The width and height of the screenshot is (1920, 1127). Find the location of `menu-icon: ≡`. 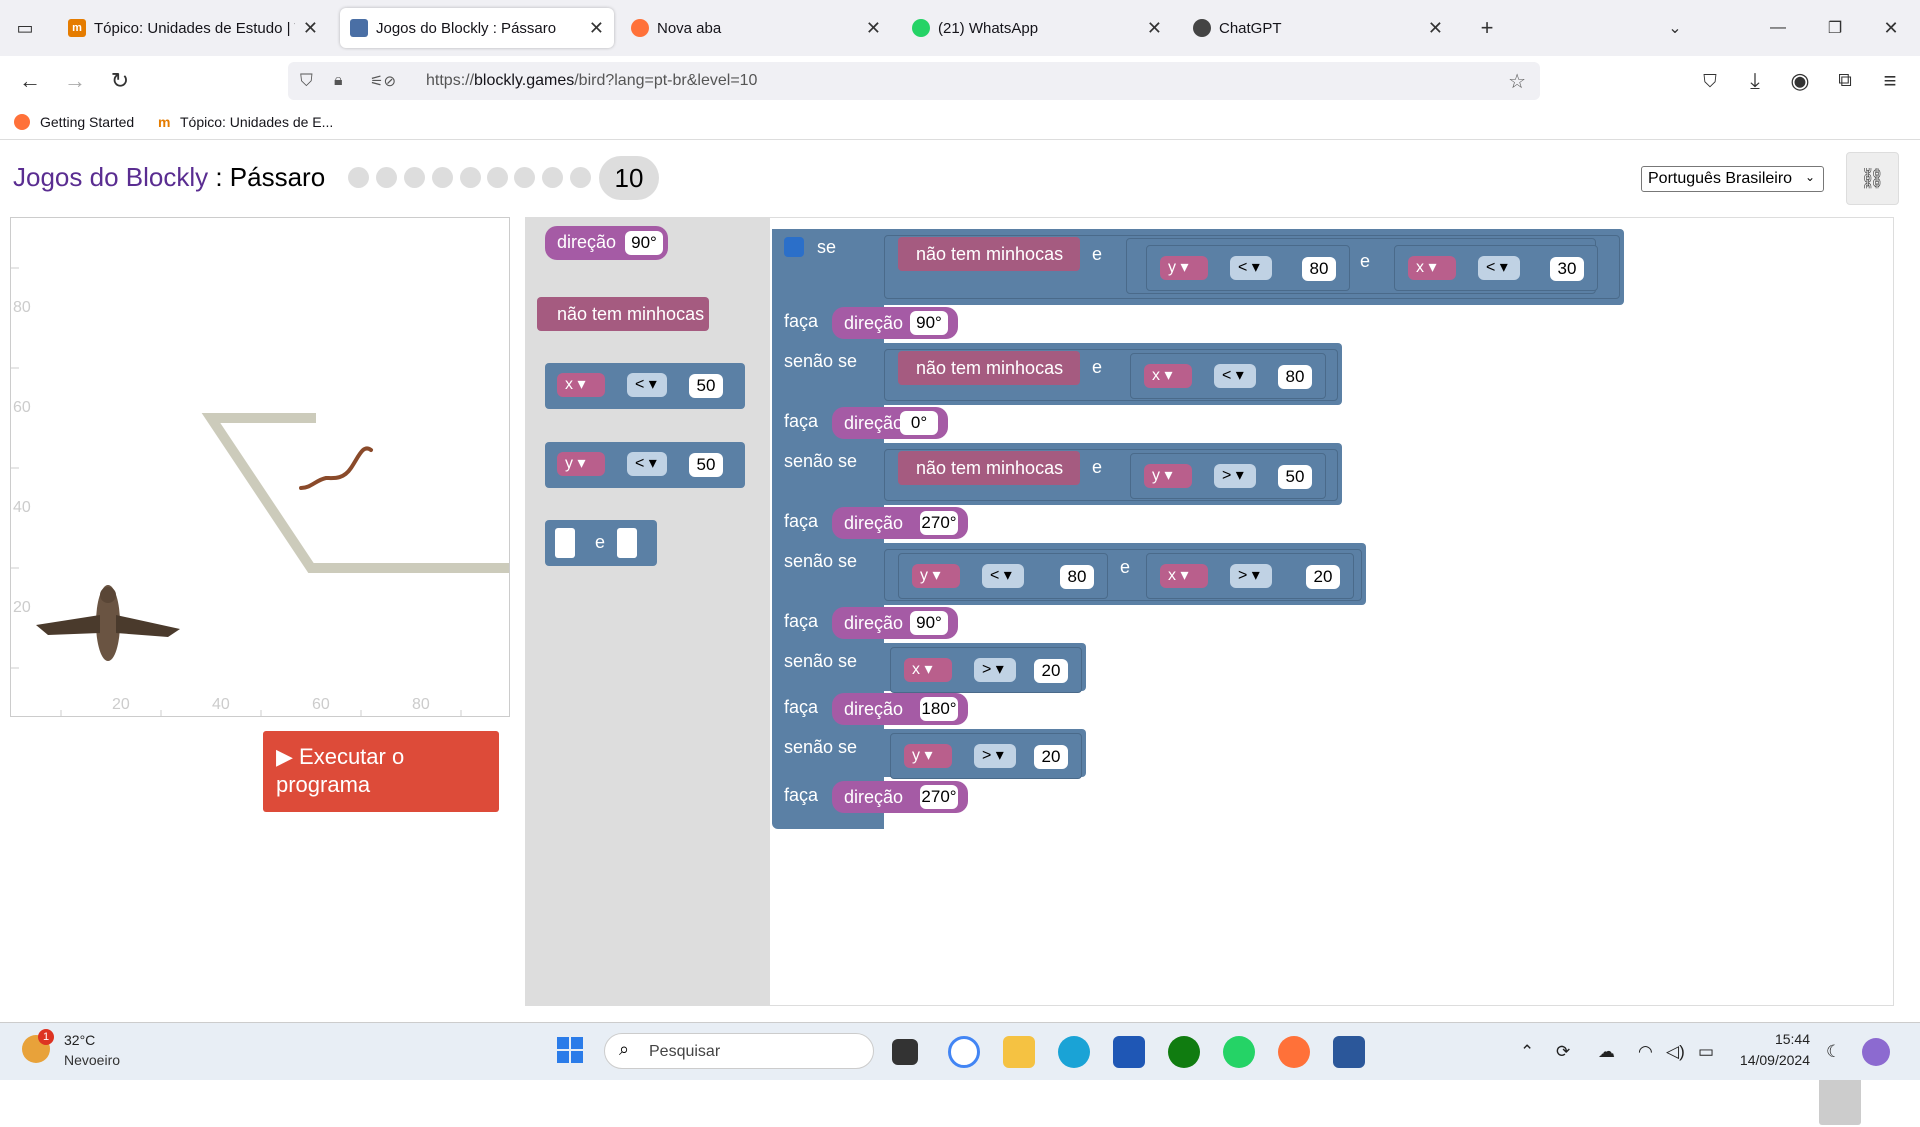

menu-icon: ≡ is located at coordinates (1890, 81).